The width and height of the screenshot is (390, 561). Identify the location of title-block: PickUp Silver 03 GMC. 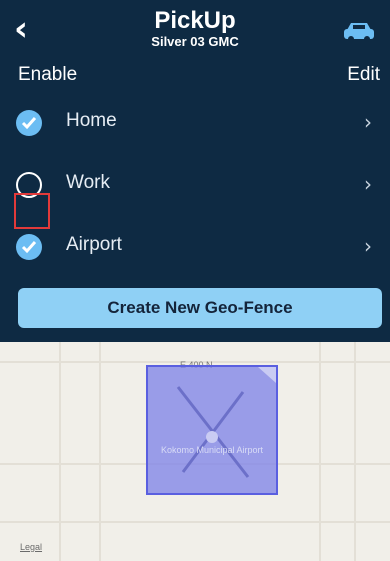
(195, 29).